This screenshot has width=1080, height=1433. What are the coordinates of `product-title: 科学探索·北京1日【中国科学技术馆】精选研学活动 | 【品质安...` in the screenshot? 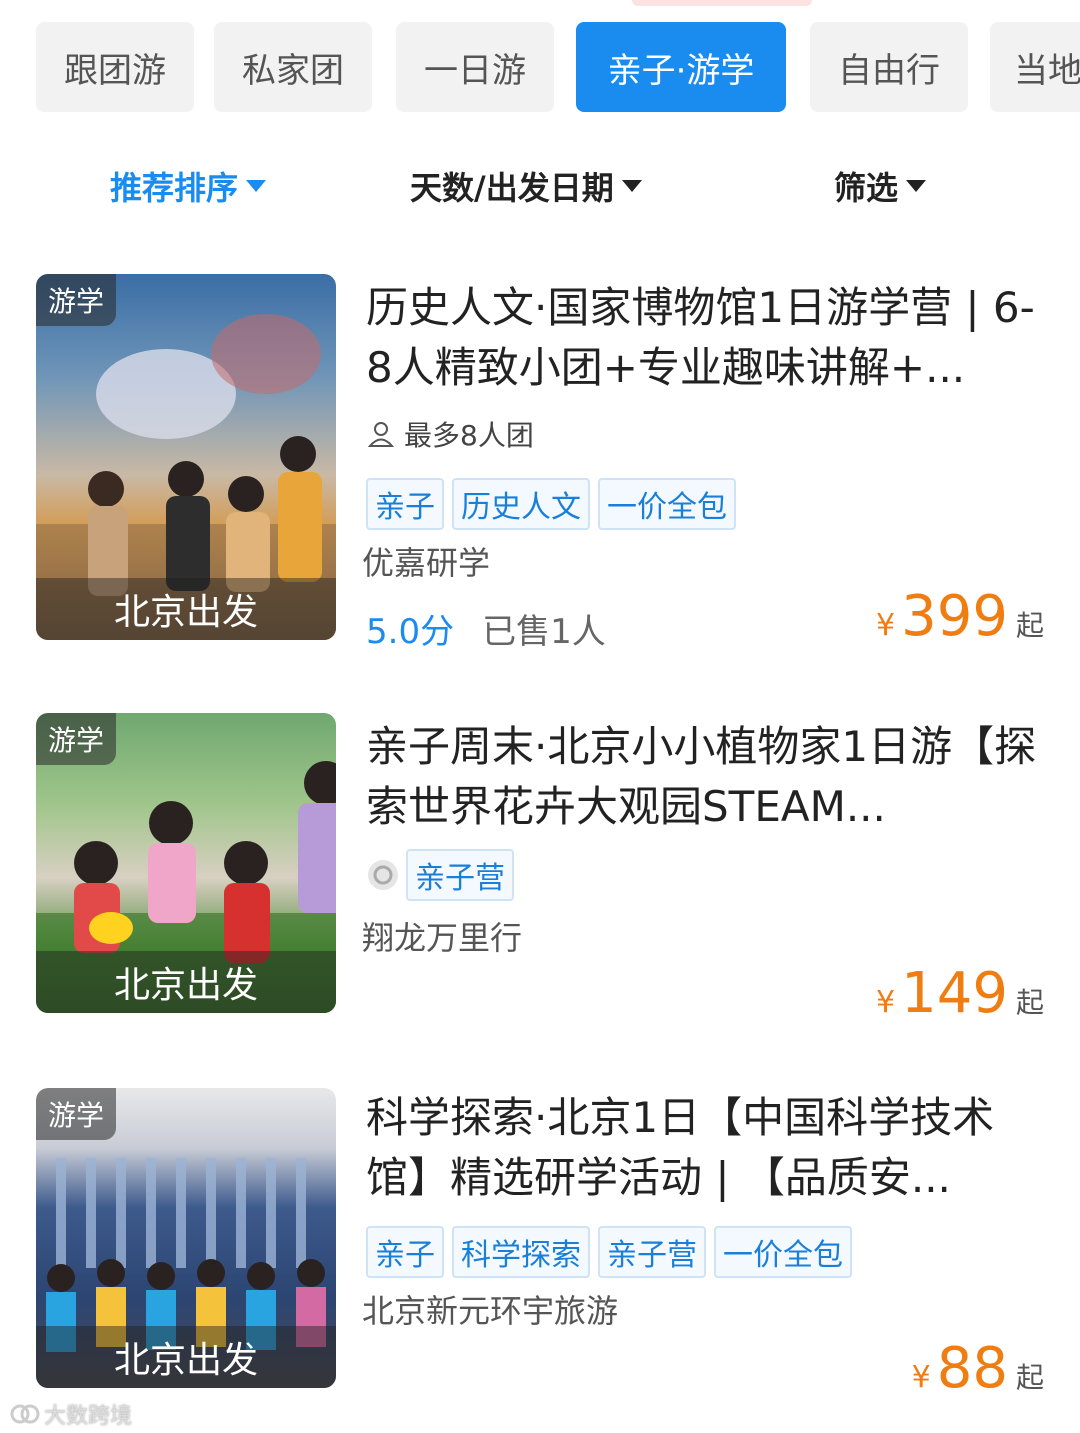 It's located at (706, 1148).